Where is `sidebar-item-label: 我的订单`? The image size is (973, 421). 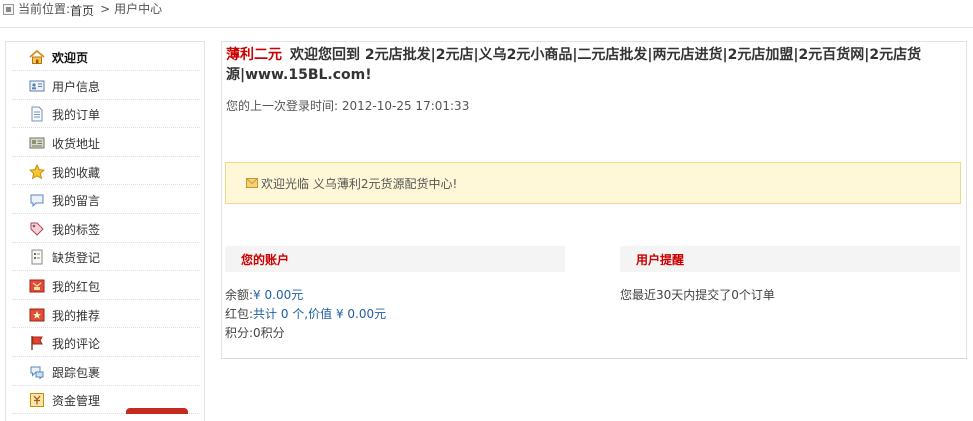 sidebar-item-label: 我的订单 is located at coordinates (76, 115).